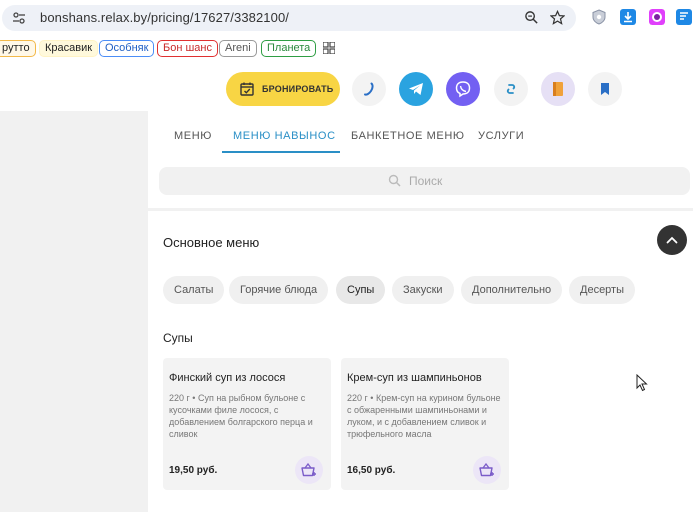  What do you see at coordinates (69, 48) in the screenshot?
I see `bookmark-krasavik: Красавик` at bounding box center [69, 48].